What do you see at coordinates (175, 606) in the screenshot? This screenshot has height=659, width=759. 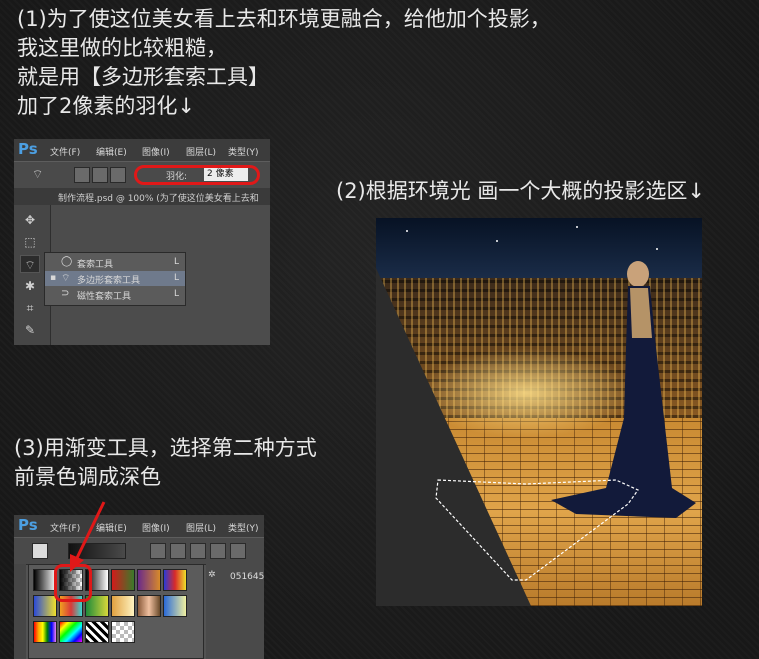 I see `gradient-swatch-blue-light` at bounding box center [175, 606].